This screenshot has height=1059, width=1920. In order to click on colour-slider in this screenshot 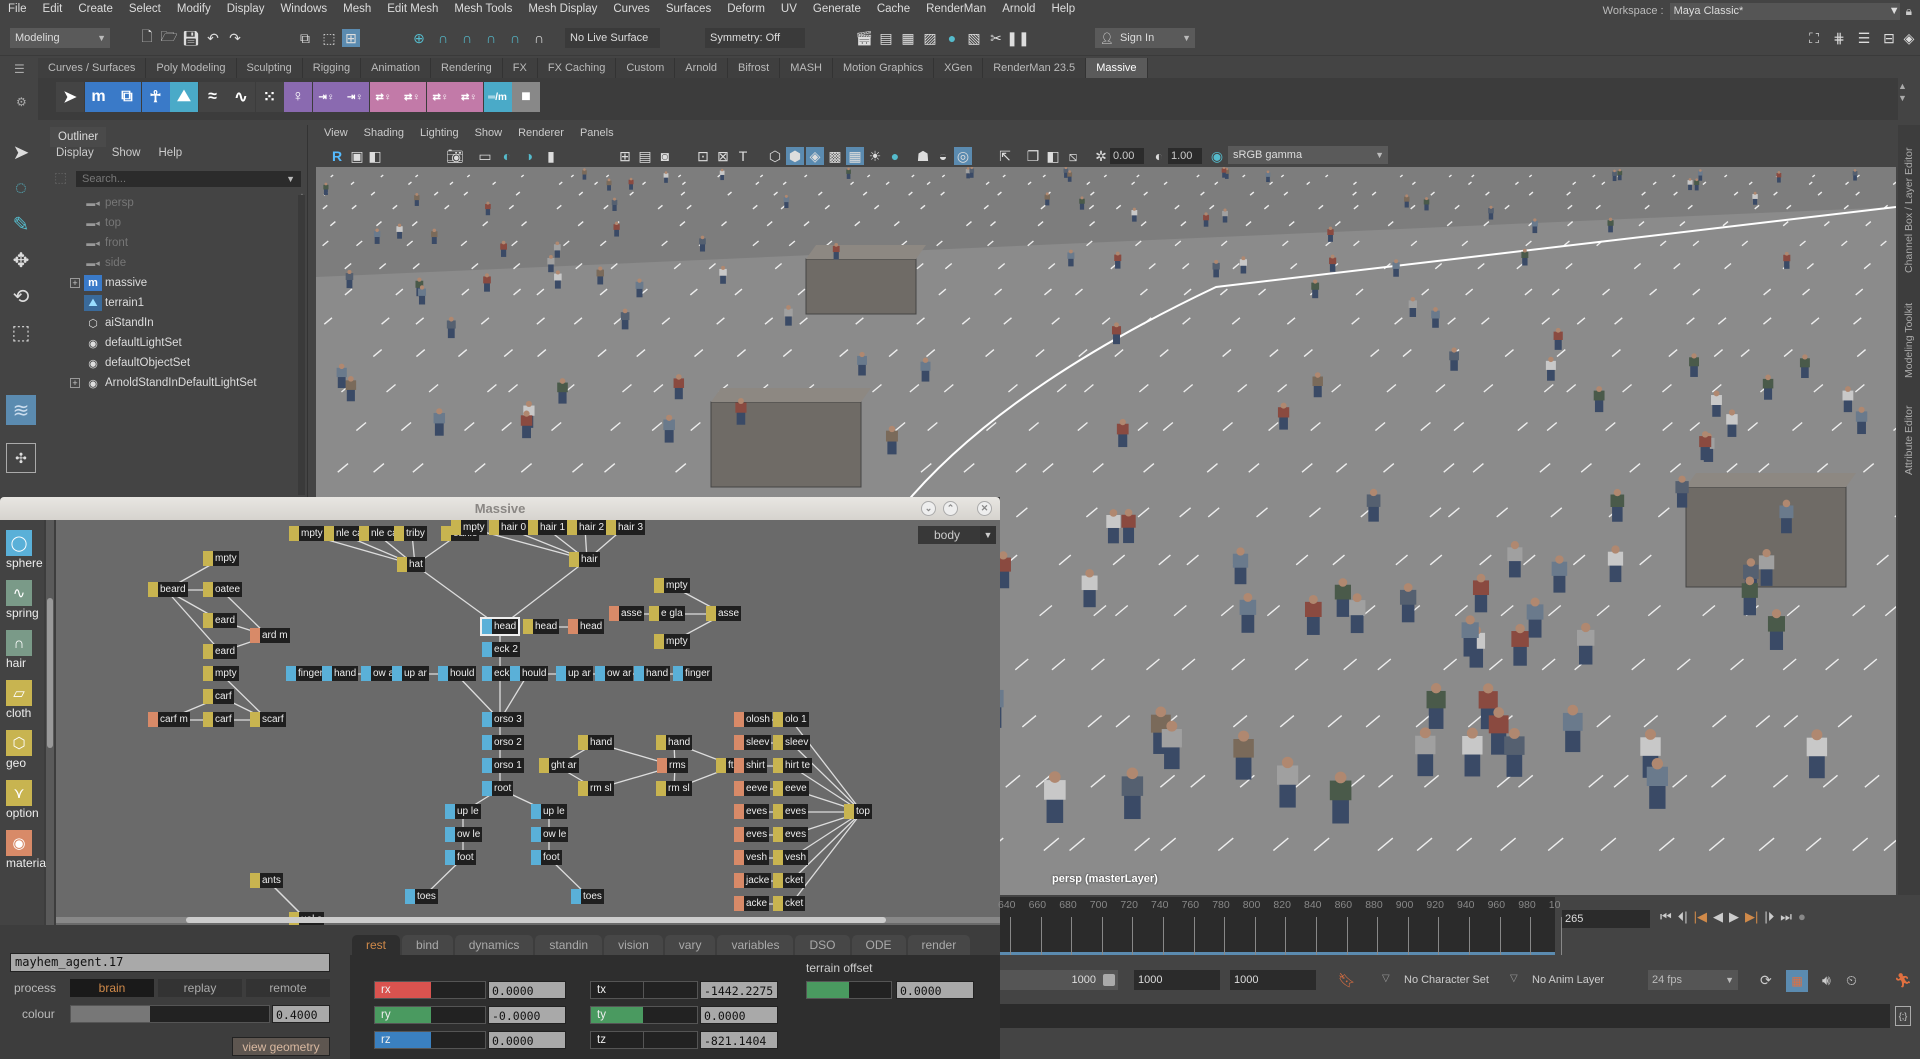, I will do `click(170, 1014)`.